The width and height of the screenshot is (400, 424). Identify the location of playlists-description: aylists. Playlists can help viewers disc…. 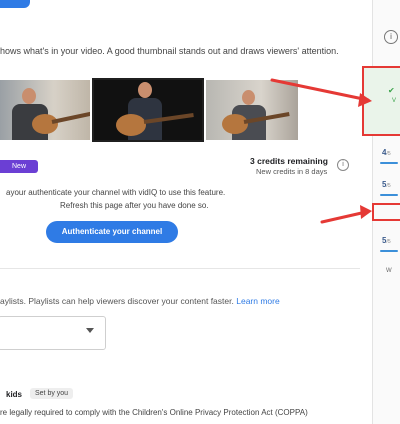
(140, 301).